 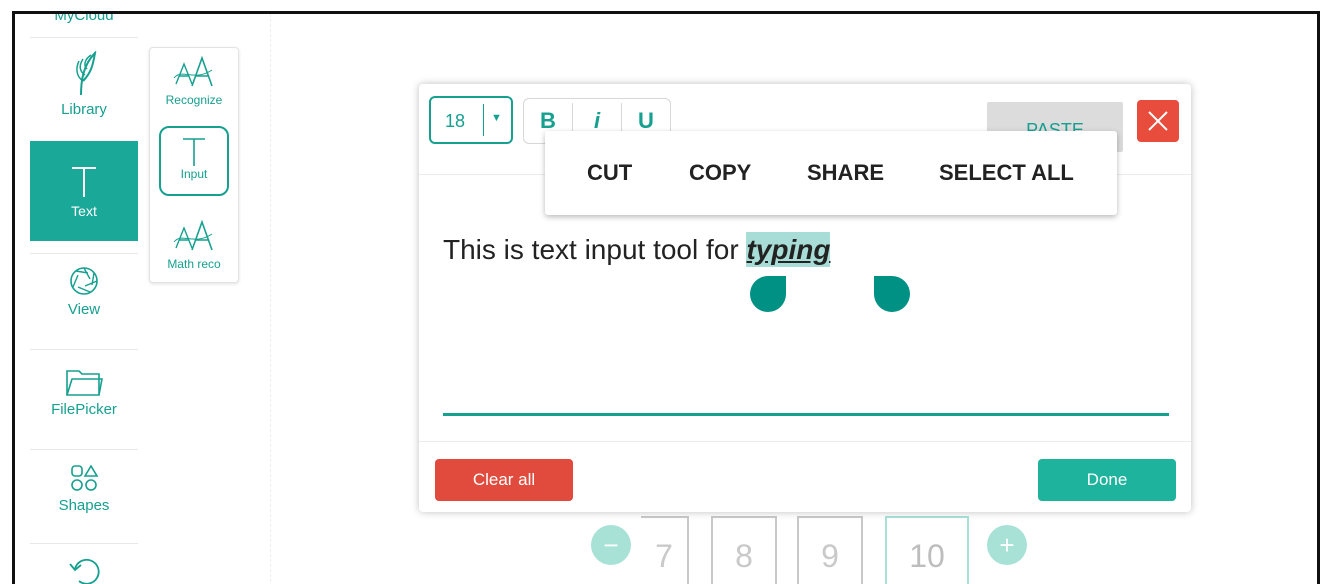 I want to click on selected-text: typing, so click(x=788, y=249).